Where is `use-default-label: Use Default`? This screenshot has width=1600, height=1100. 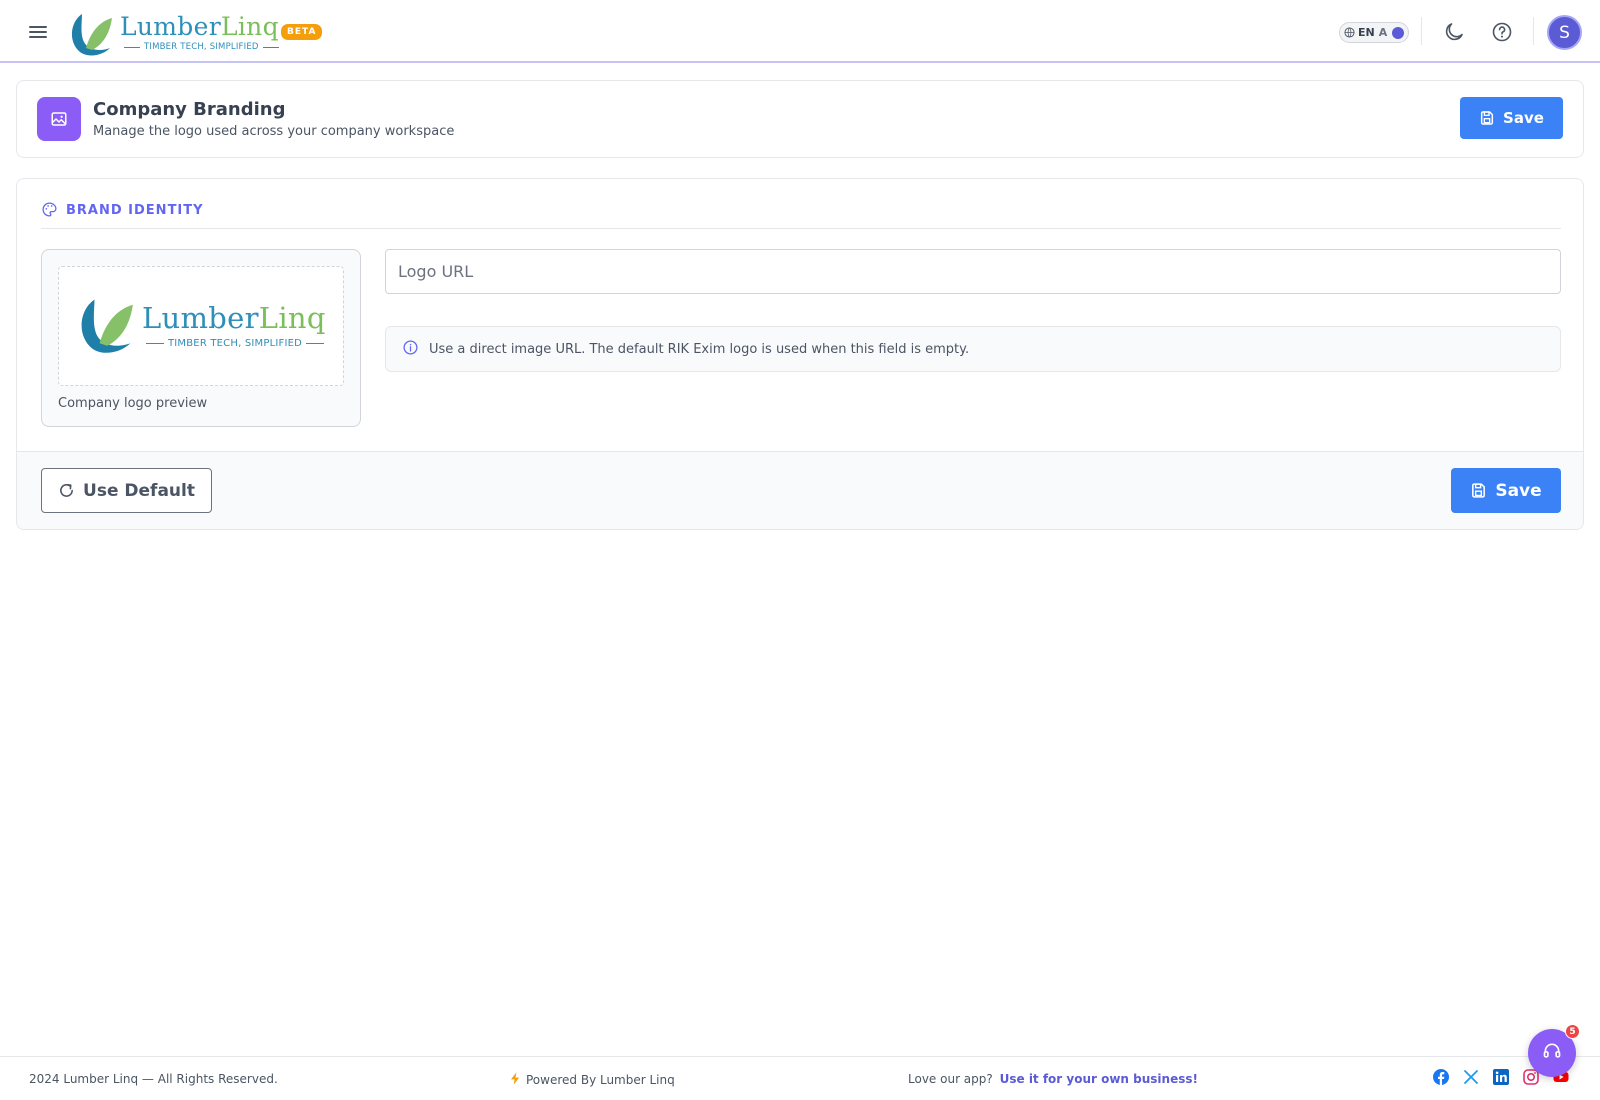
use-default-label: Use Default is located at coordinates (139, 490).